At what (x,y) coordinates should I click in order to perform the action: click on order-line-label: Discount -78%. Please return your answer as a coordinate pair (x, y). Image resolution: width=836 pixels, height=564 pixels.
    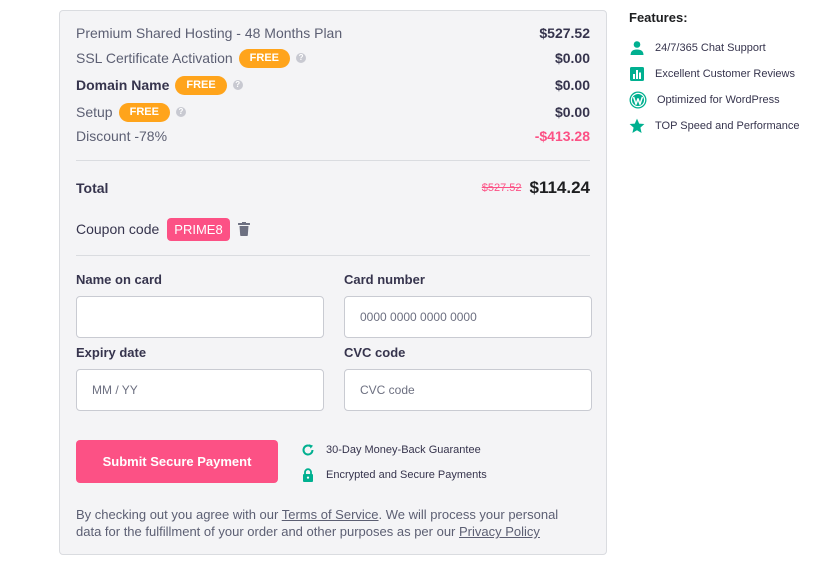
    Looking at the image, I should click on (122, 136).